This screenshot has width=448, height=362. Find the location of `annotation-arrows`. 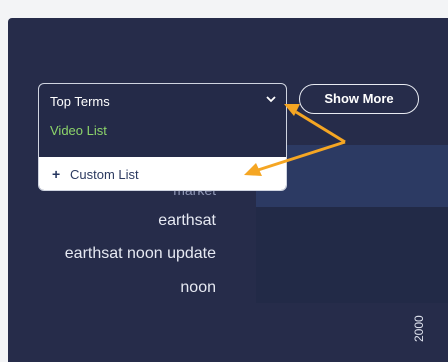

annotation-arrows is located at coordinates (295, 140).